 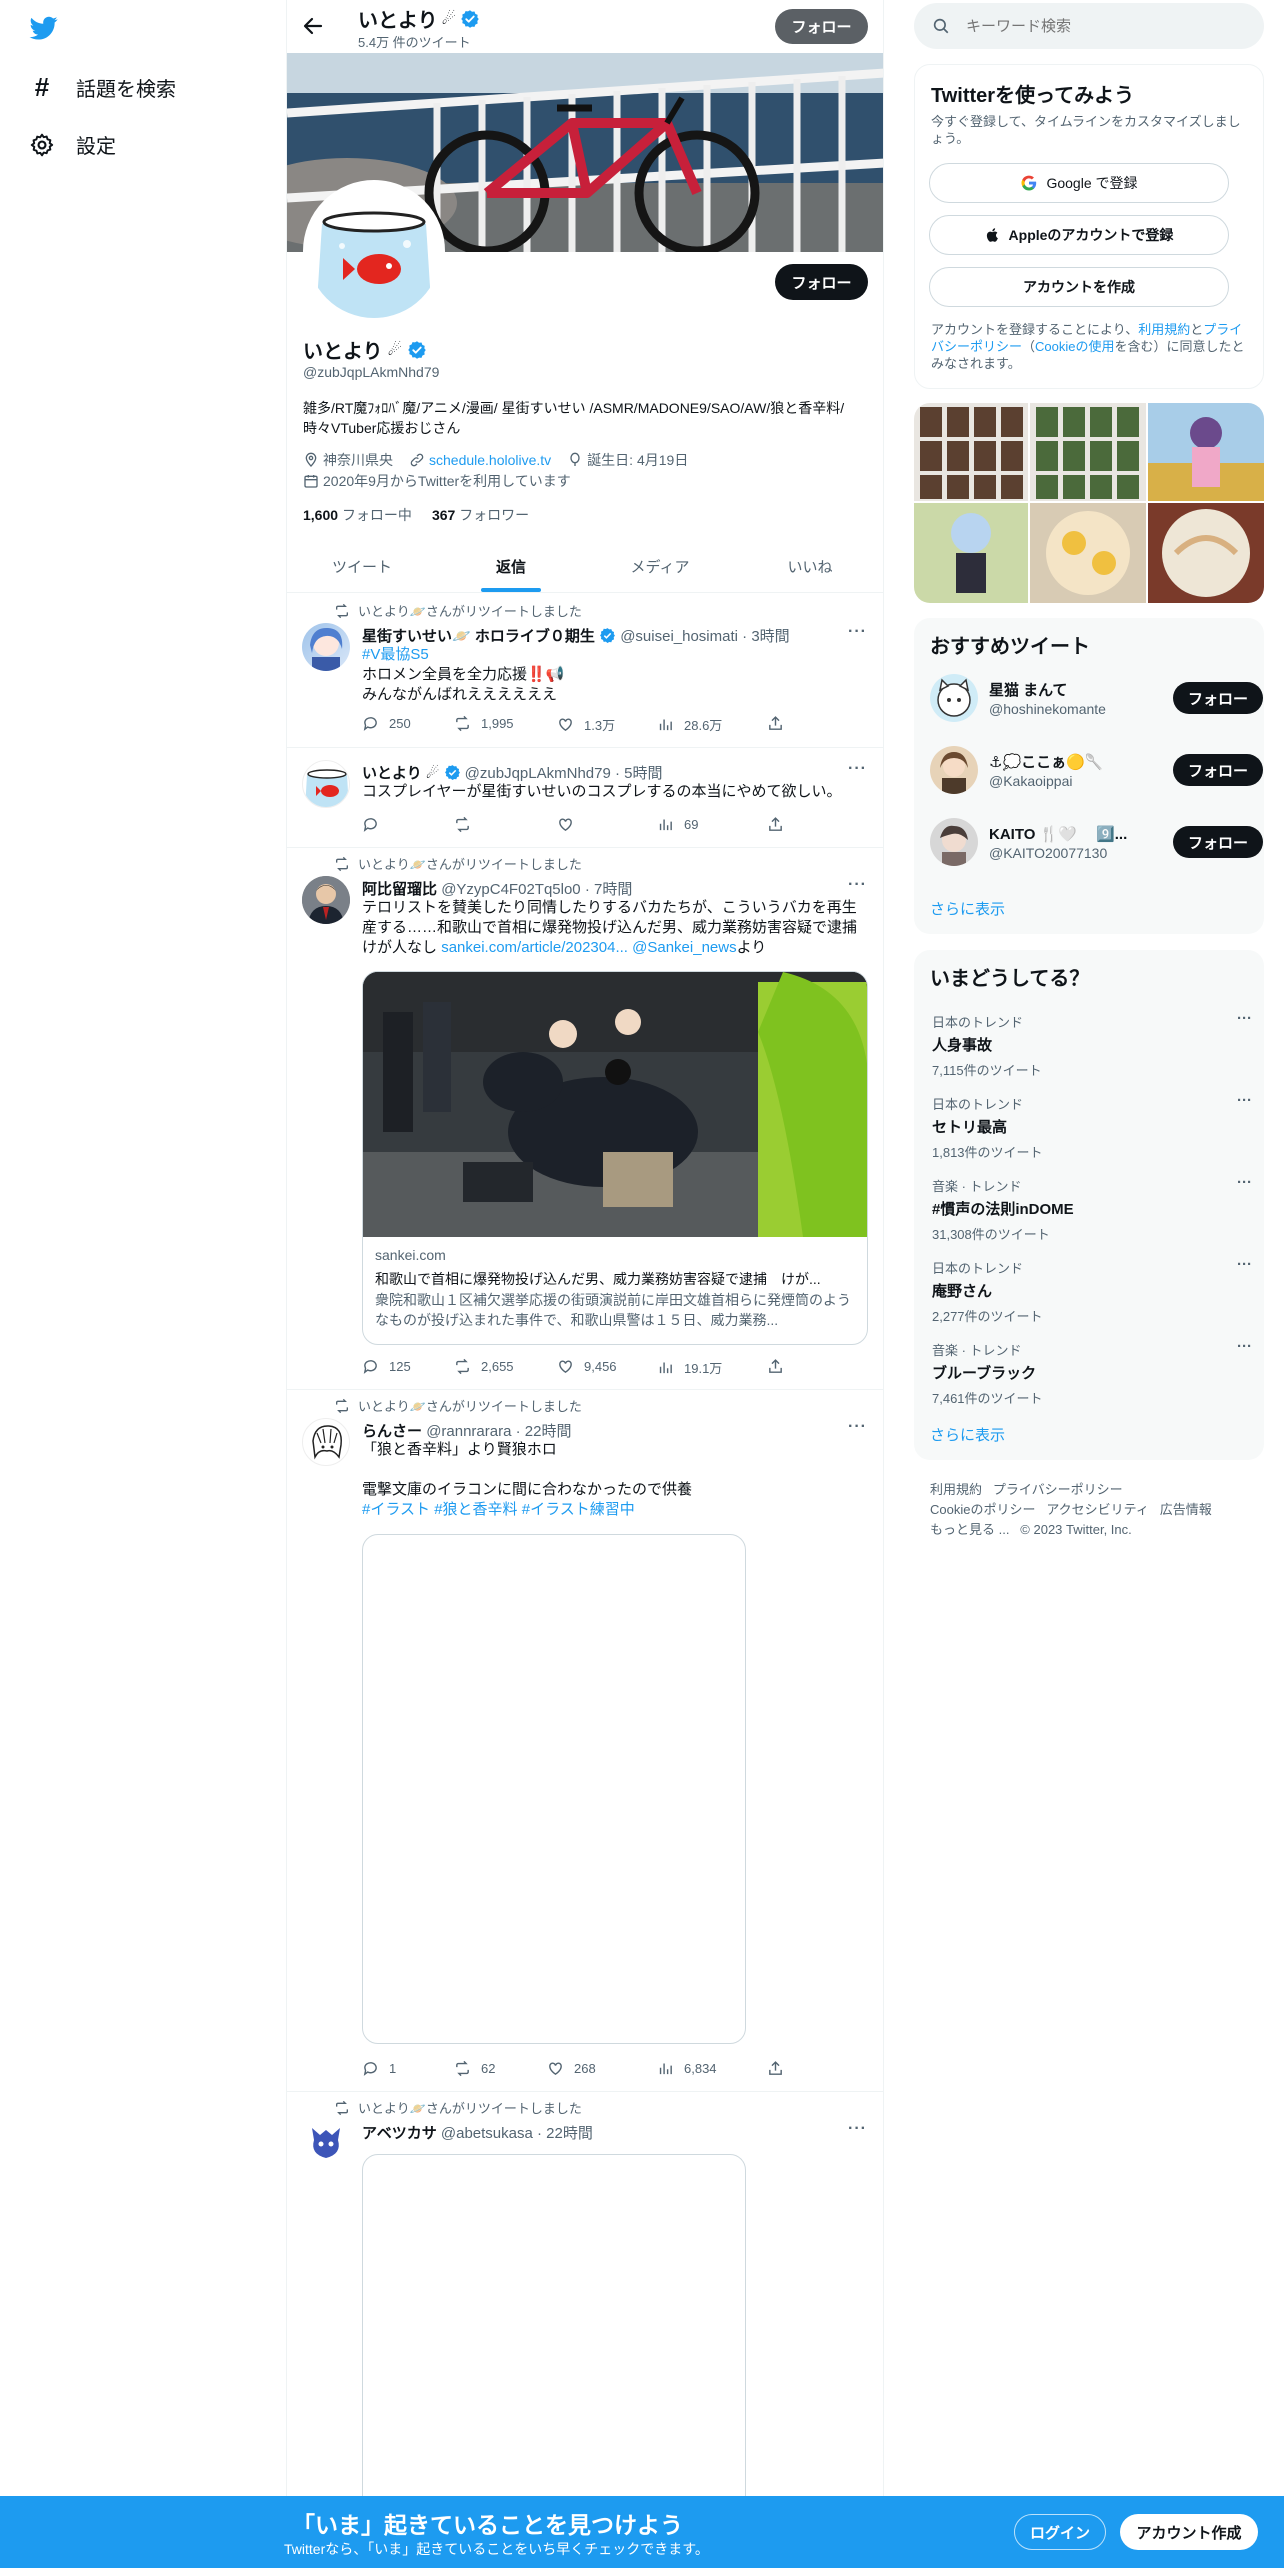 I want to click on tweet-author-name: 阿比留瑠比, so click(x=399, y=889).